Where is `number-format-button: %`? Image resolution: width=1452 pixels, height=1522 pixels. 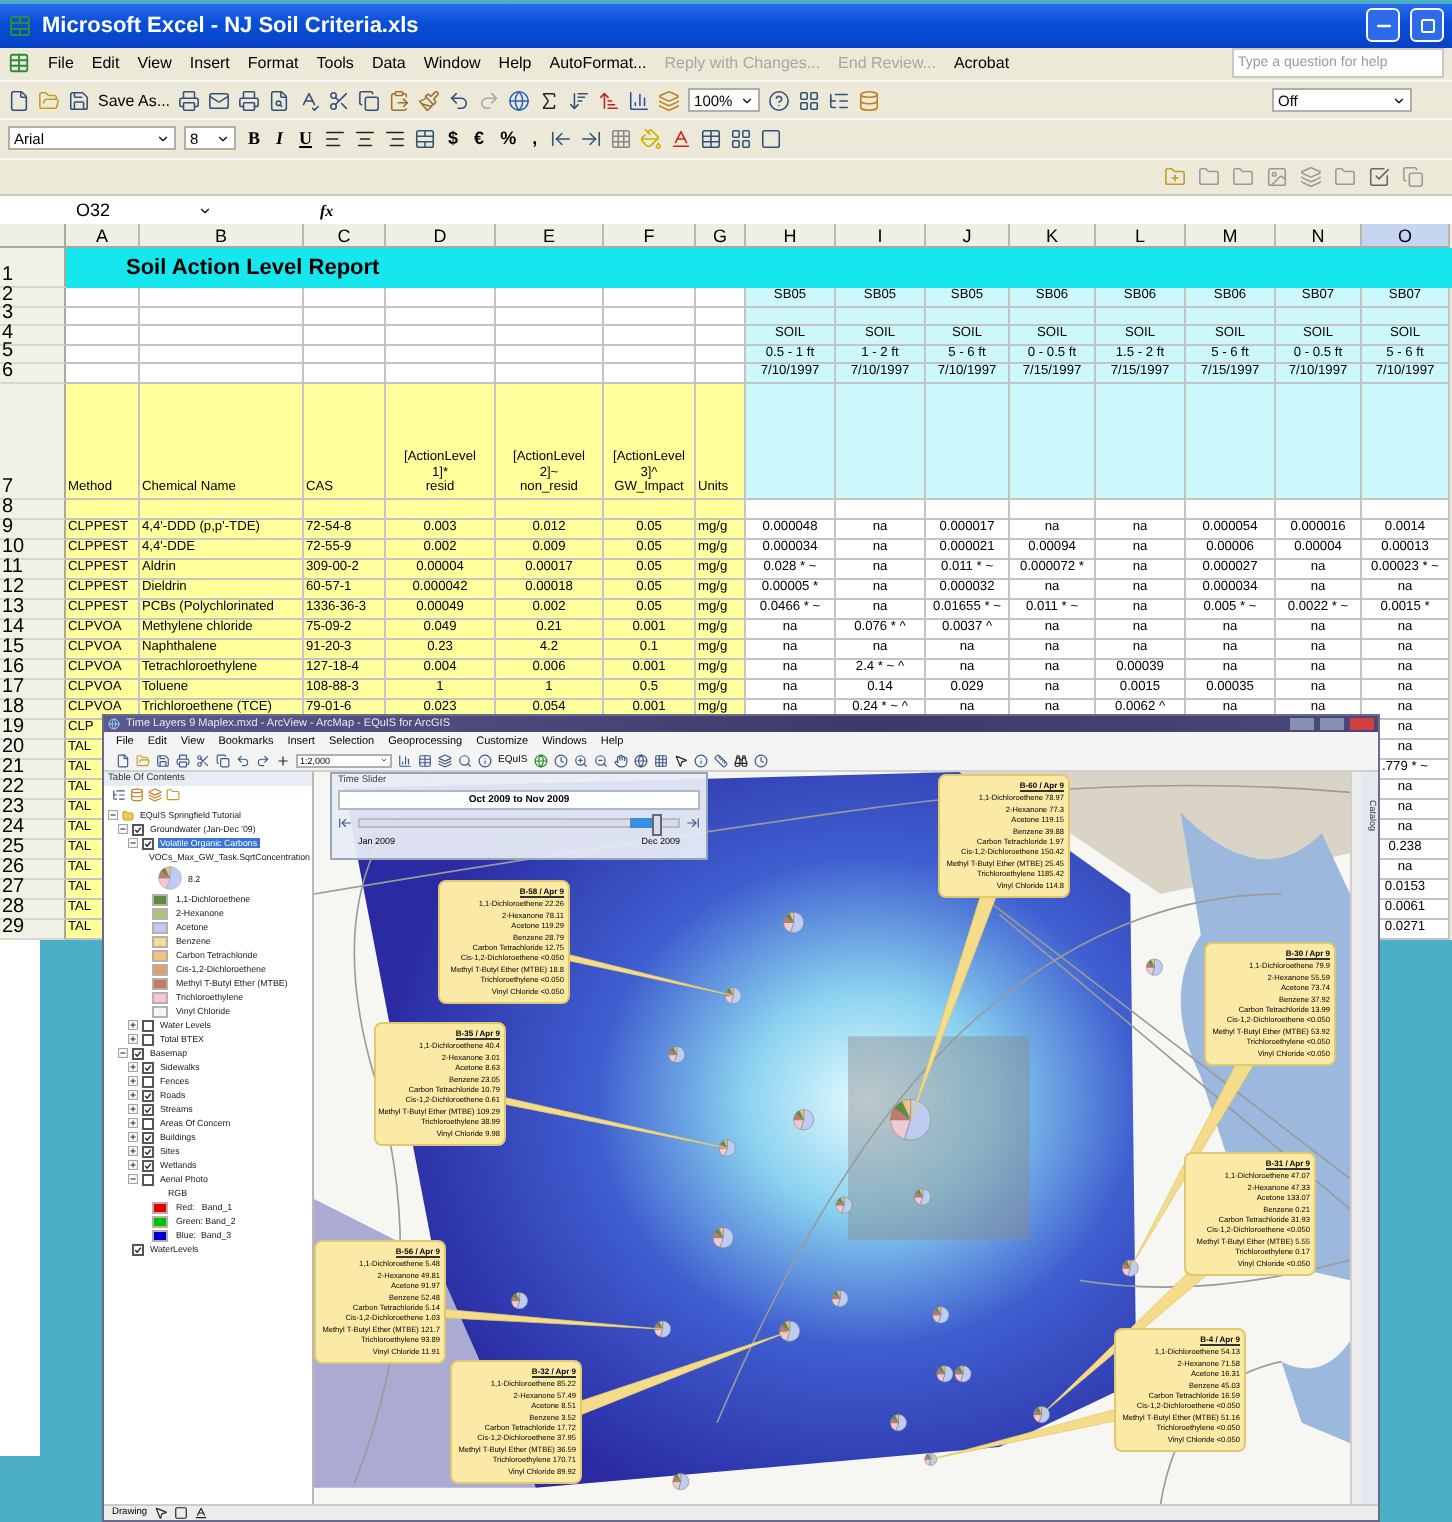
number-format-button: % is located at coordinates (508, 138).